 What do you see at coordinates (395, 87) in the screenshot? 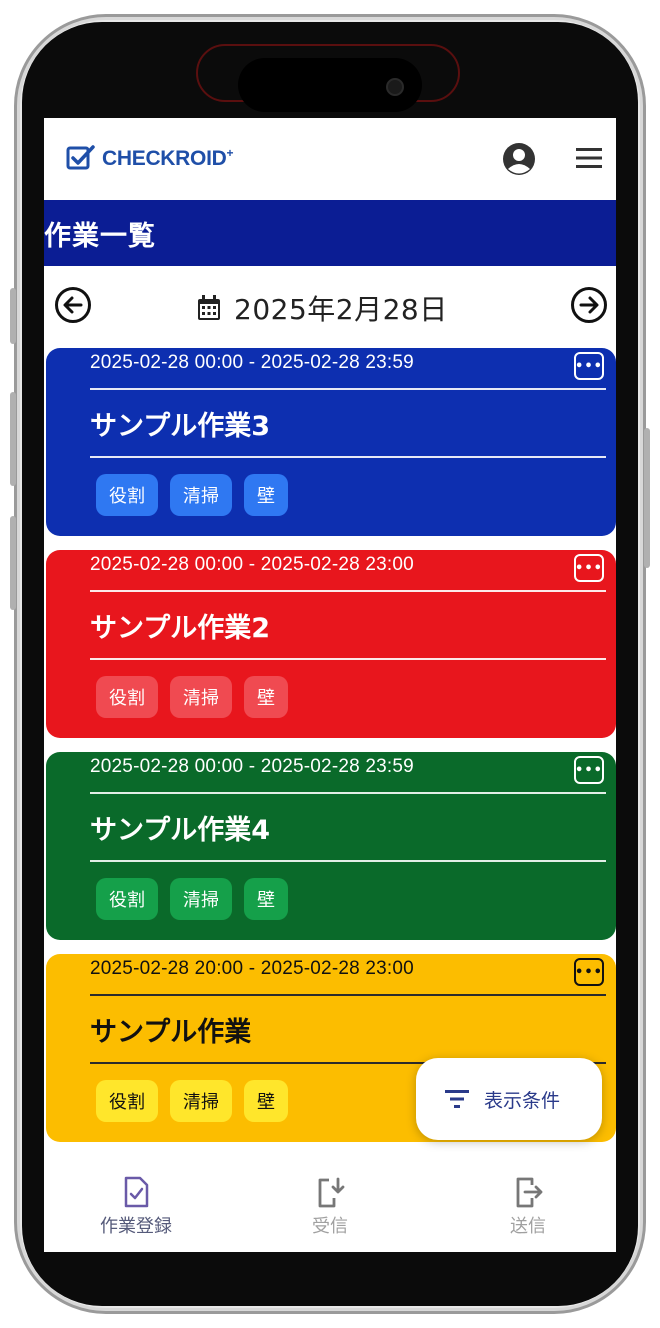
I see `front-camera` at bounding box center [395, 87].